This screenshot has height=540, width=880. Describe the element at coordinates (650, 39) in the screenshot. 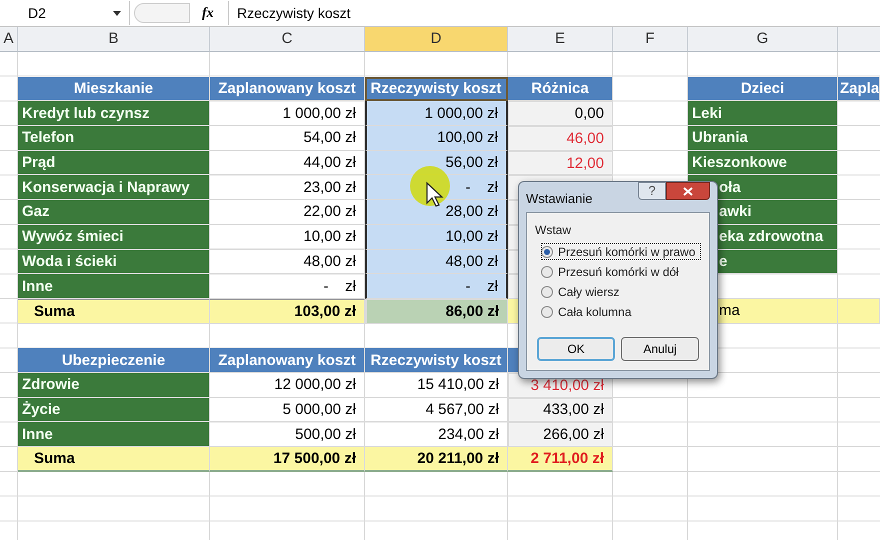

I see `column-header: F` at that location.